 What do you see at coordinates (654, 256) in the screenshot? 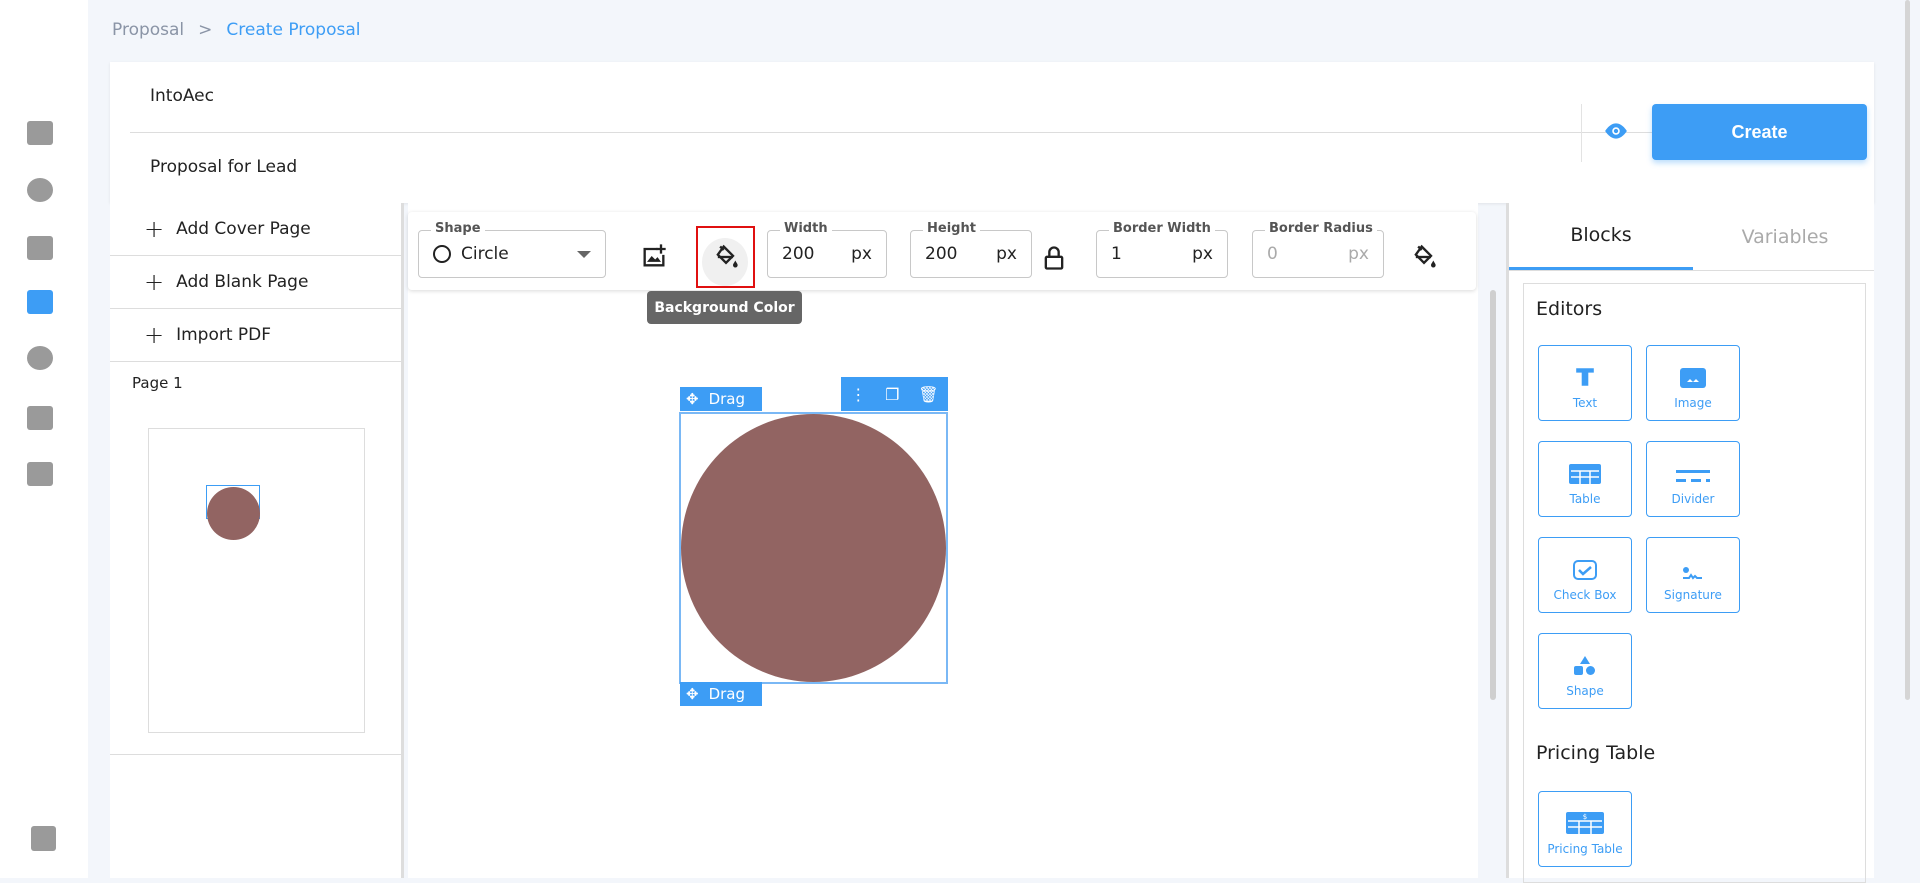
I see `add-image-icon` at bounding box center [654, 256].